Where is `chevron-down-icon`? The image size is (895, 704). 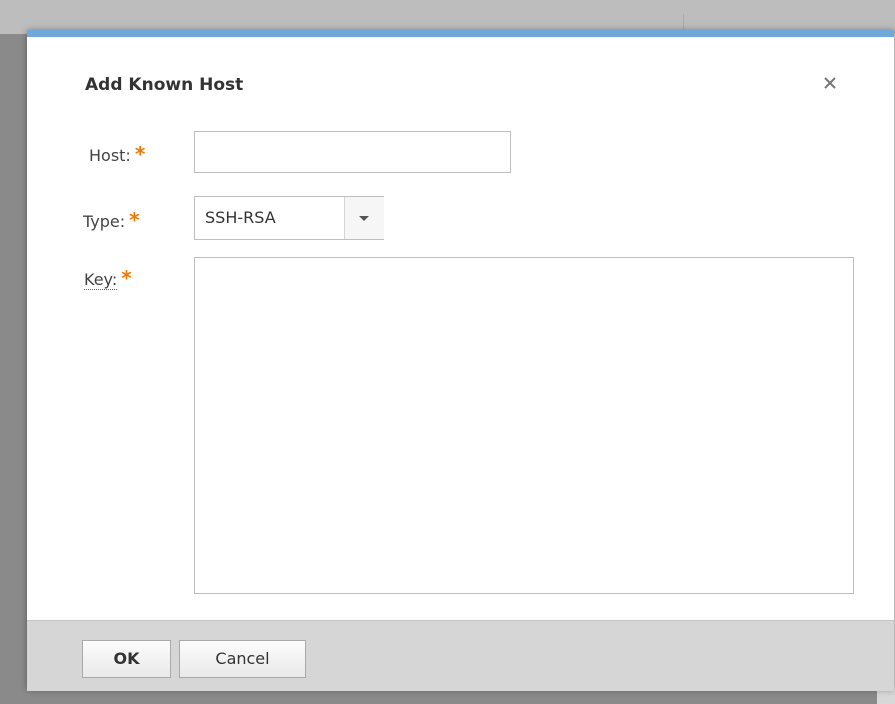
chevron-down-icon is located at coordinates (364, 218).